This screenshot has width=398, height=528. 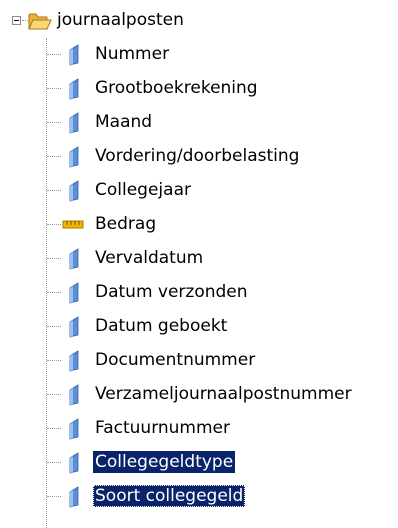 I want to click on tree-item-label: Vordering/doorbelasting, so click(x=197, y=156).